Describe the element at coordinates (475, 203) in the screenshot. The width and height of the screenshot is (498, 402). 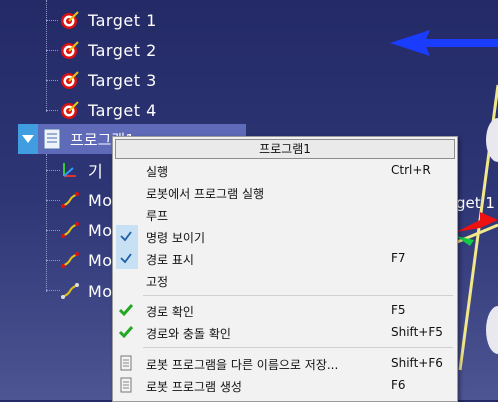
I see `background-target-label: get 1` at that location.